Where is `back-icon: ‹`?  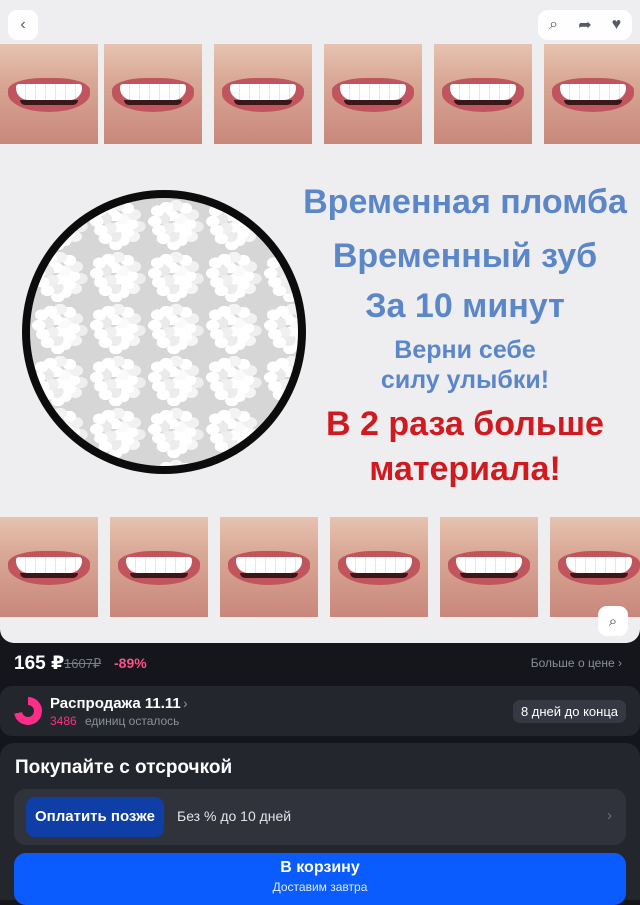 back-icon: ‹ is located at coordinates (23, 24).